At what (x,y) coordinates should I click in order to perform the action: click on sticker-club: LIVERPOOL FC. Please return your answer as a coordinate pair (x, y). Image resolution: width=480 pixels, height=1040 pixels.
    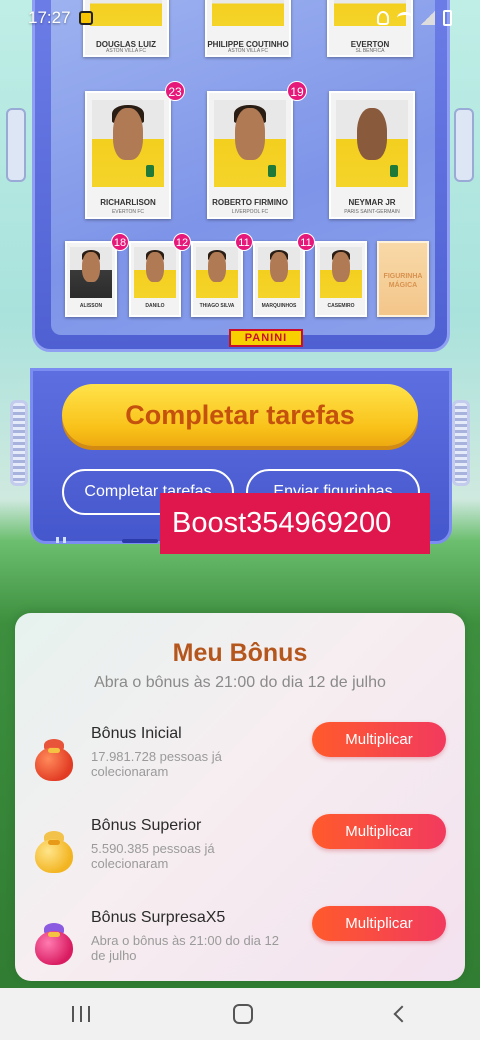
    Looking at the image, I should click on (250, 211).